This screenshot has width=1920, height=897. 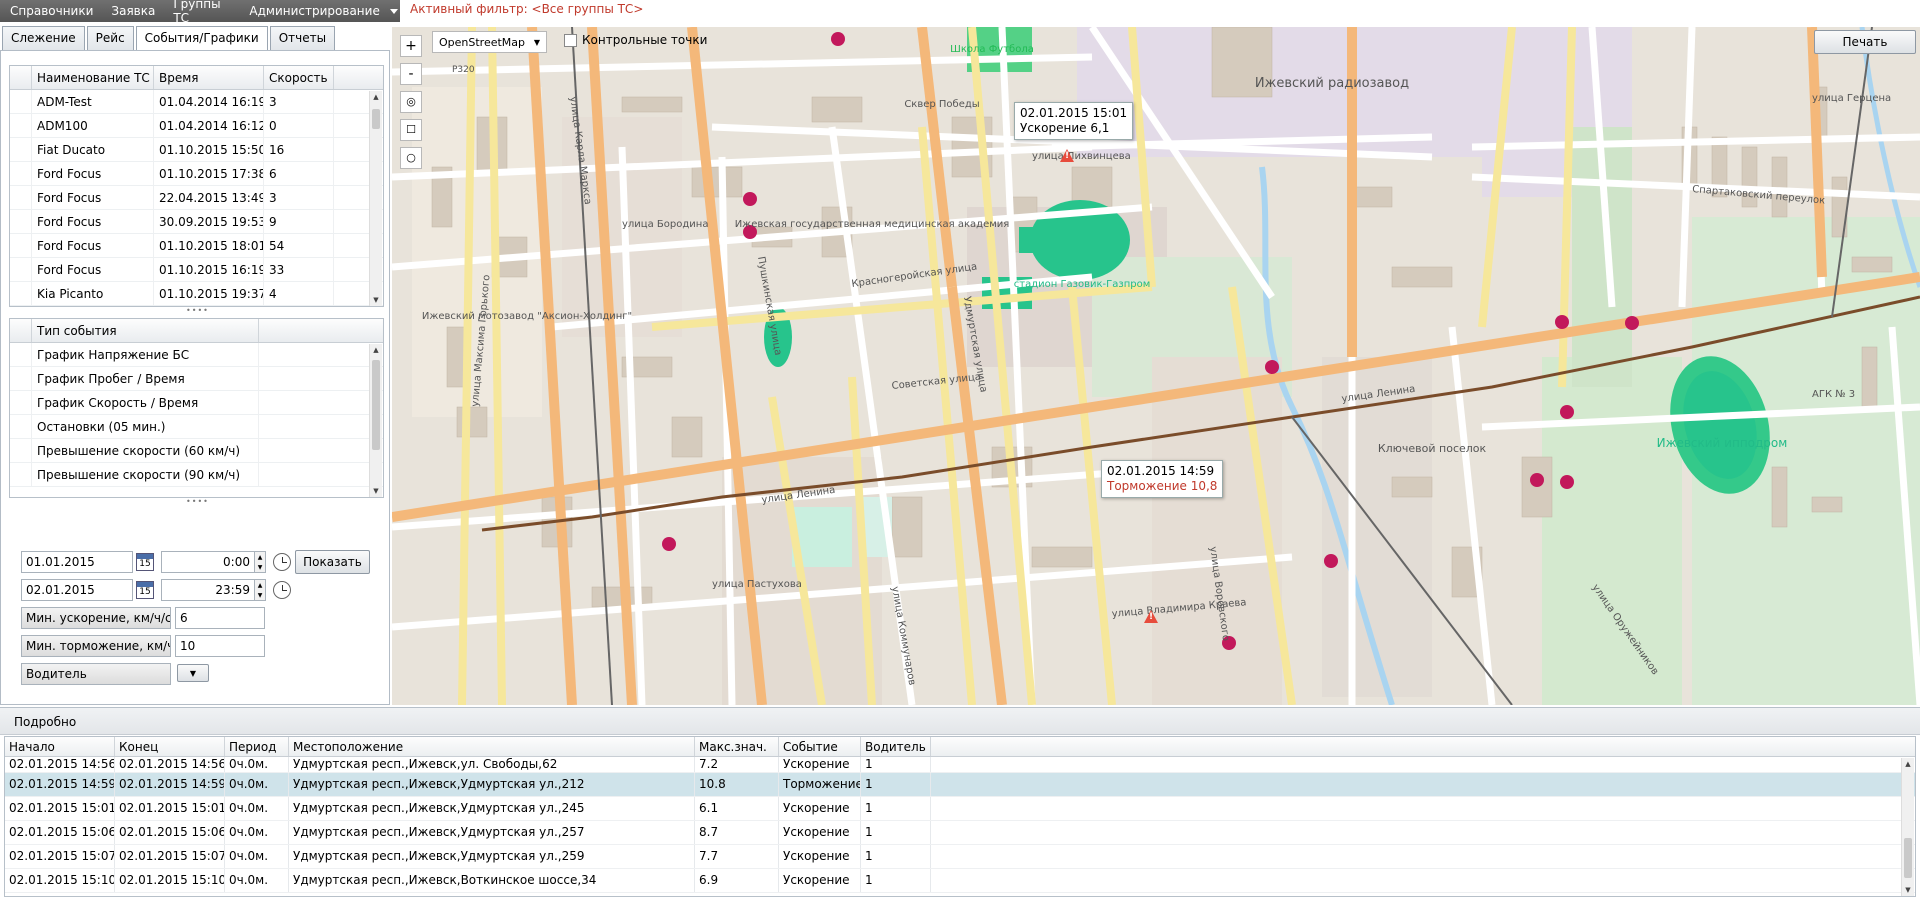 What do you see at coordinates (77, 562) in the screenshot?
I see `date-from-input: 01.01.2015` at bounding box center [77, 562].